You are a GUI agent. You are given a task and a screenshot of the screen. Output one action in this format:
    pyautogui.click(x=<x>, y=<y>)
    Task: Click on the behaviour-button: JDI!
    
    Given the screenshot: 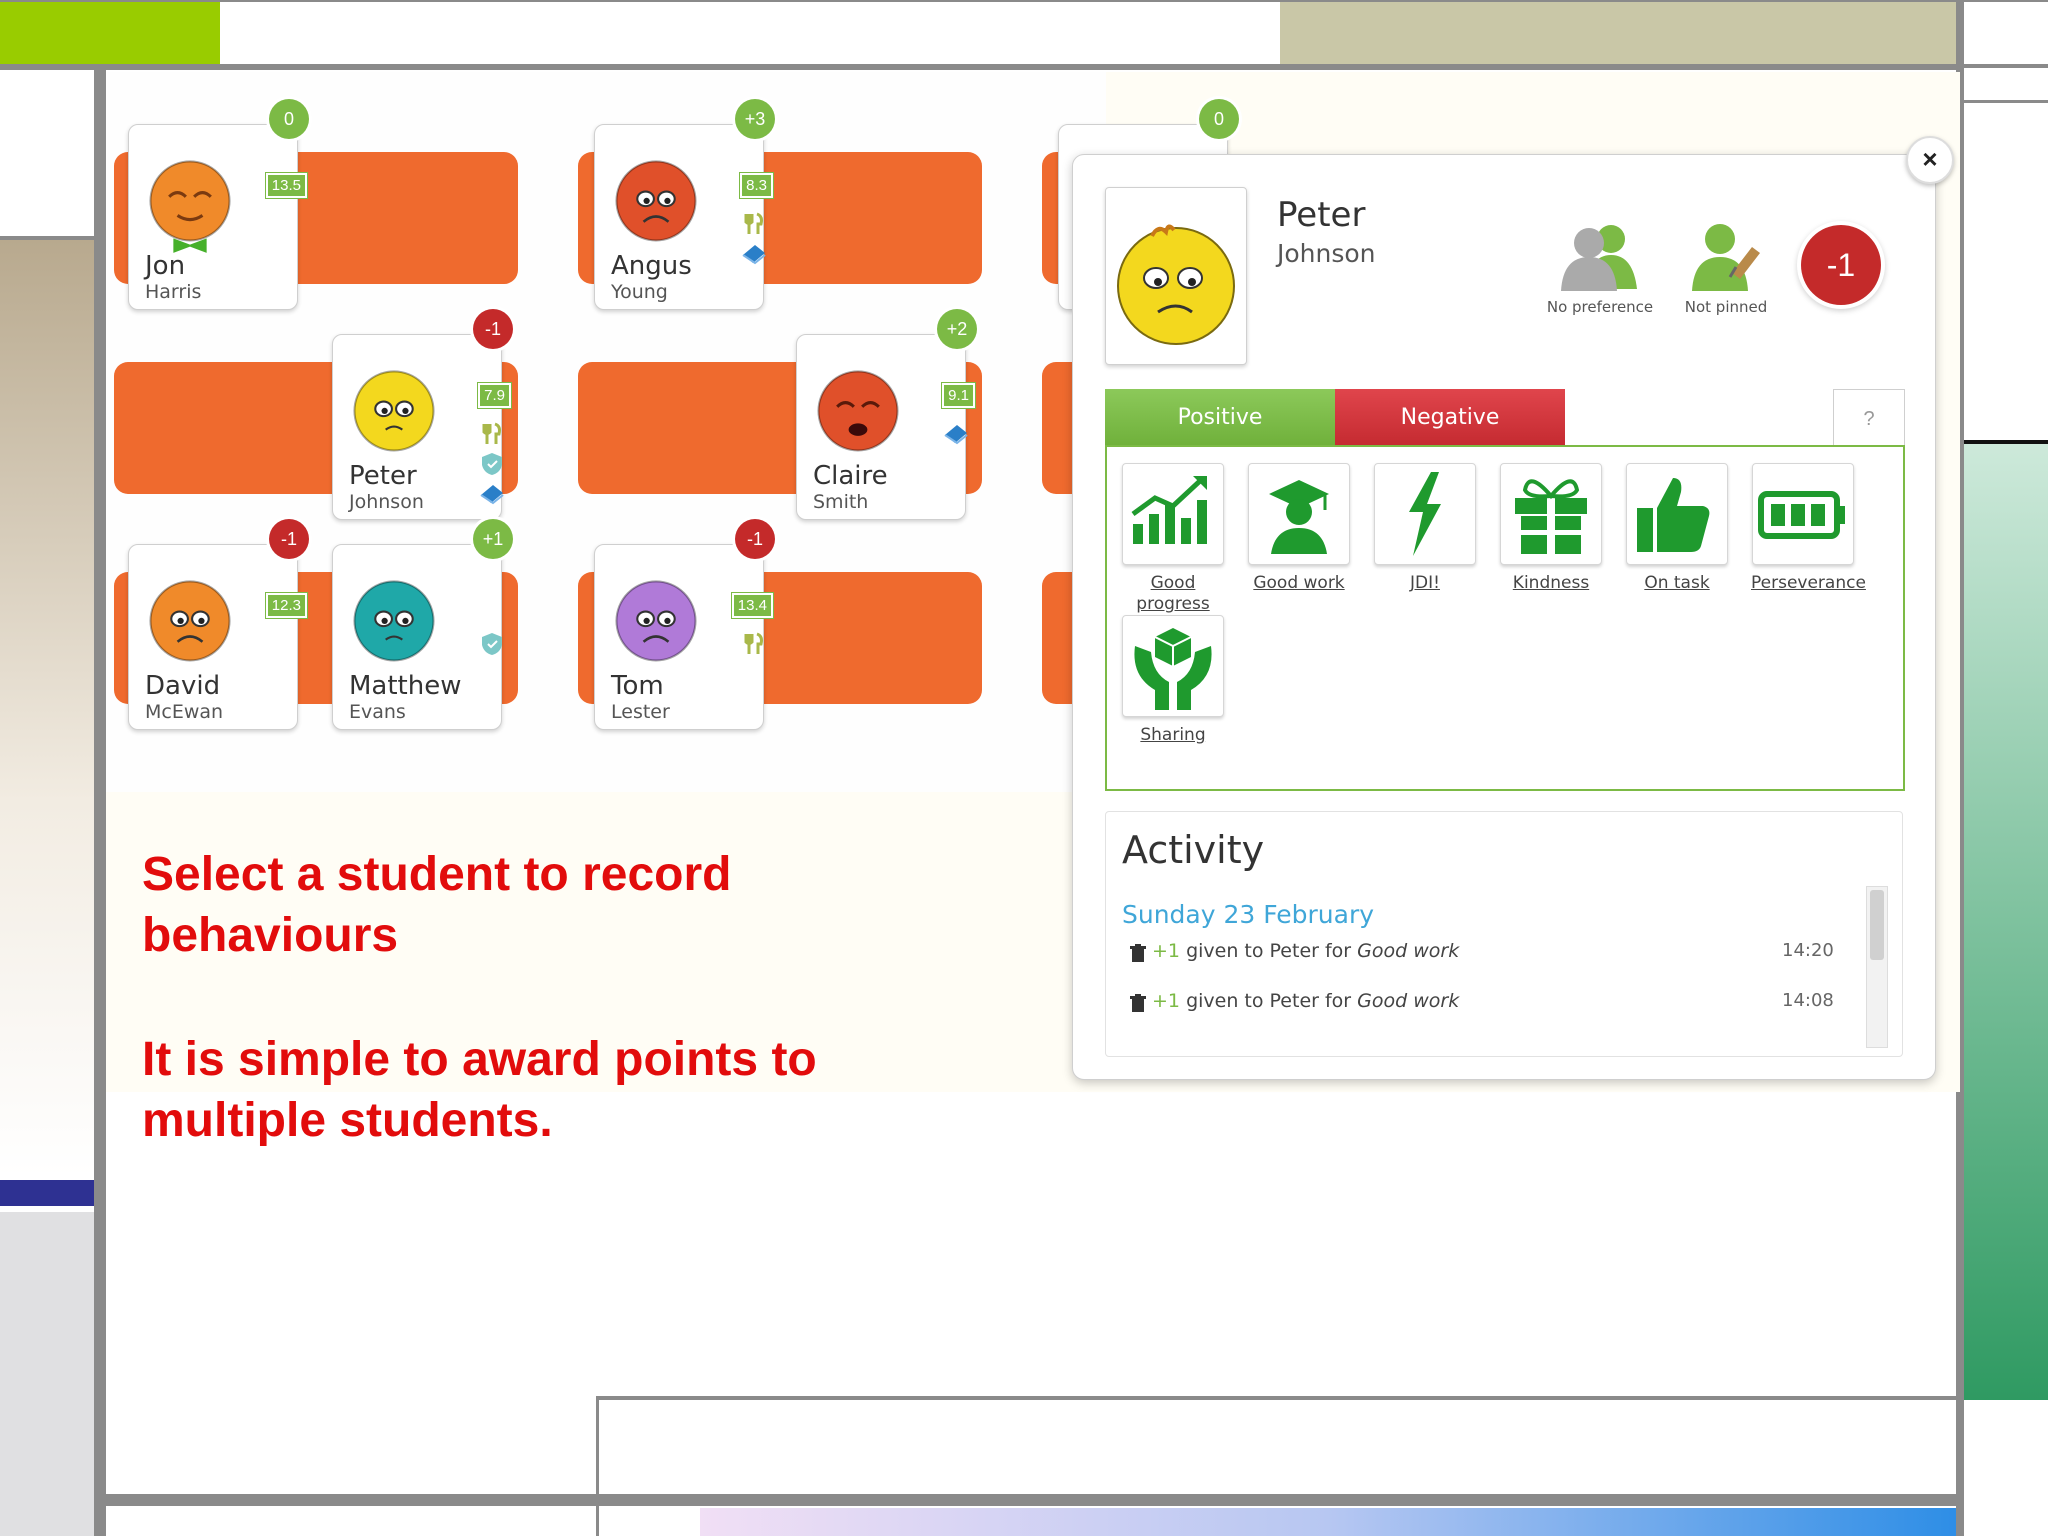 What is the action you would take?
    pyautogui.click(x=1425, y=528)
    